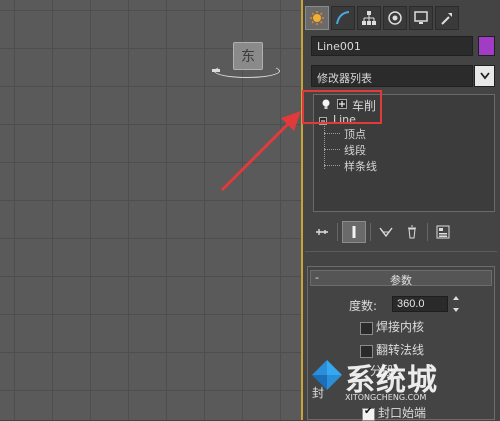 The height and width of the screenshot is (421, 500). I want to click on chevron-down-icon, so click(484, 76).